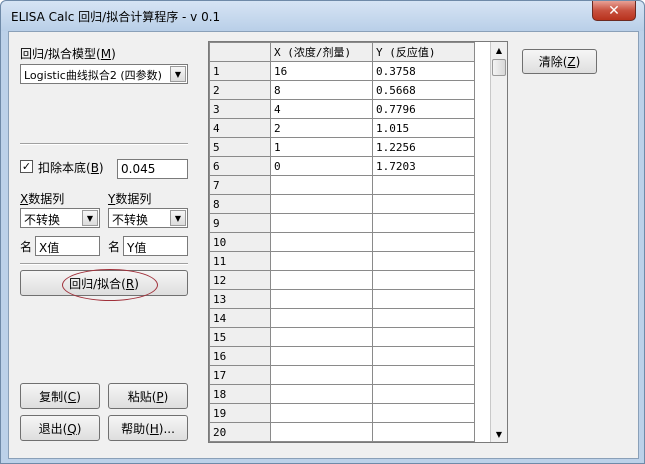 The image size is (645, 464). Describe the element at coordinates (321, 166) in the screenshot. I see `x-value-cell: 0` at that location.